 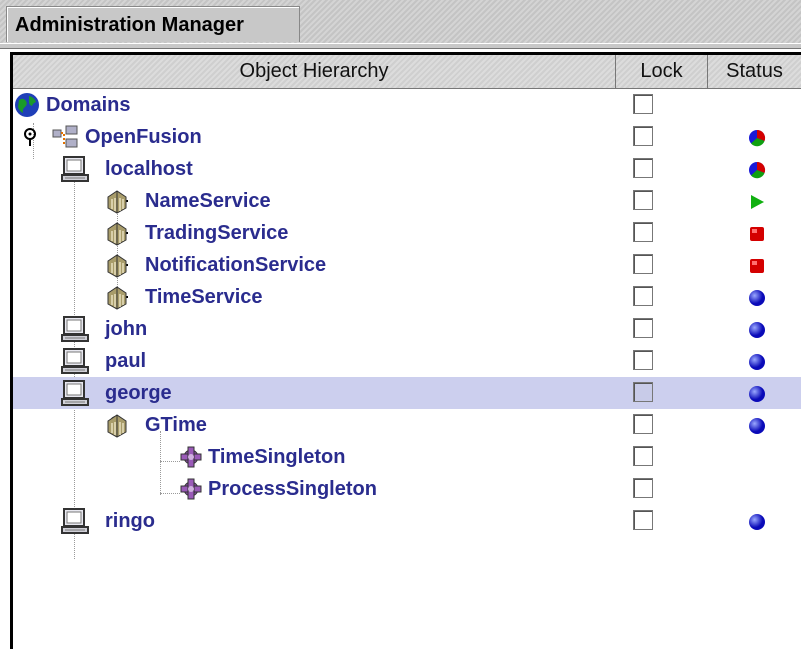 I want to click on tree-item-label: TimeService, so click(x=204, y=297).